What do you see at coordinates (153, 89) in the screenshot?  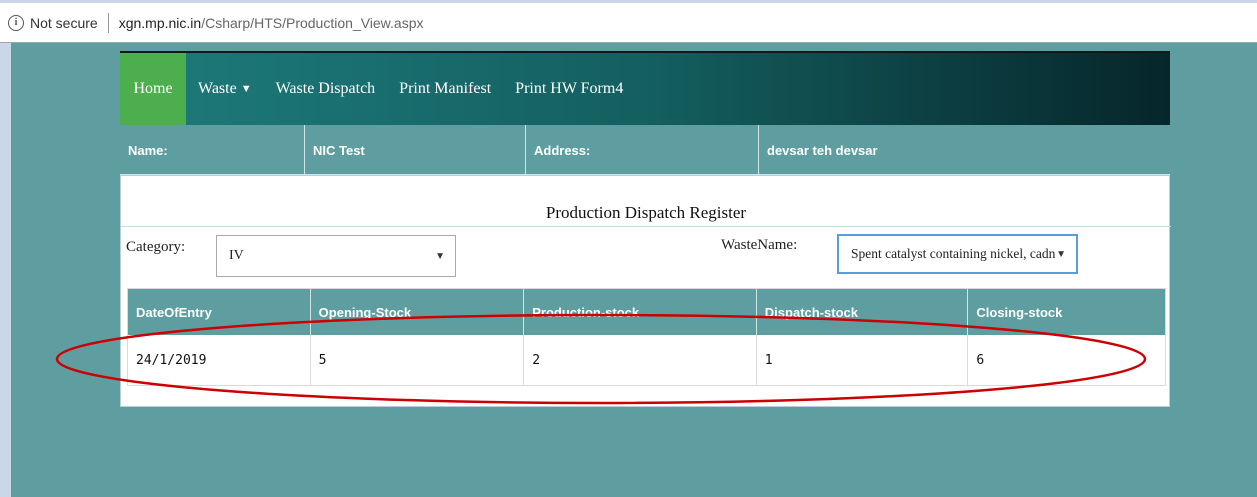 I see `nav-home: Home` at bounding box center [153, 89].